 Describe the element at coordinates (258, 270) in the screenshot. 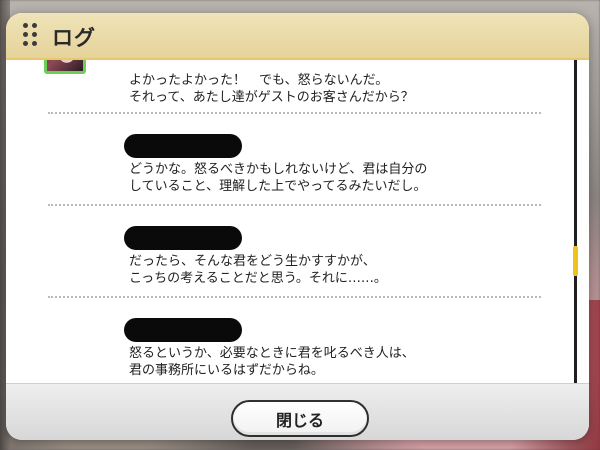

I see `log-text: だったら、そんな君をどう生かすすかが、 こっちの考えることだと思う。それに……。` at that location.